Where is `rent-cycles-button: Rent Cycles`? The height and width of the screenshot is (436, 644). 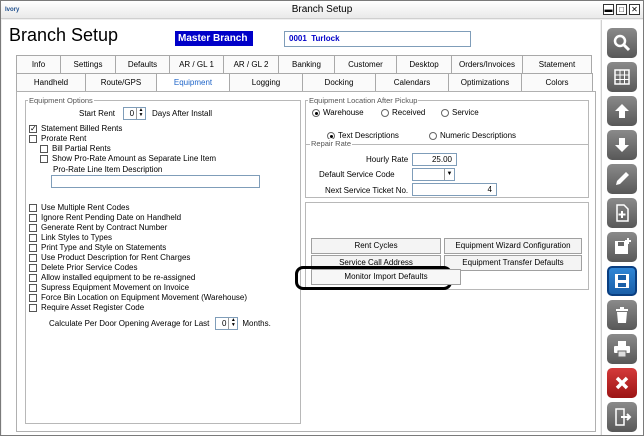 rent-cycles-button: Rent Cycles is located at coordinates (376, 246).